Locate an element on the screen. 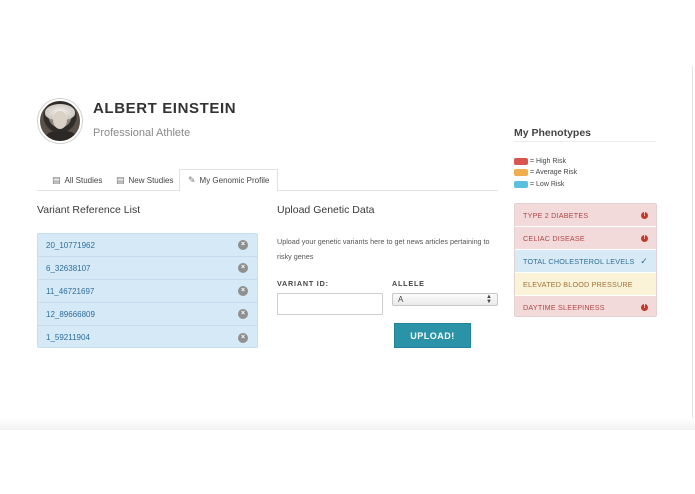  phenotypes-divider is located at coordinates (585, 141).